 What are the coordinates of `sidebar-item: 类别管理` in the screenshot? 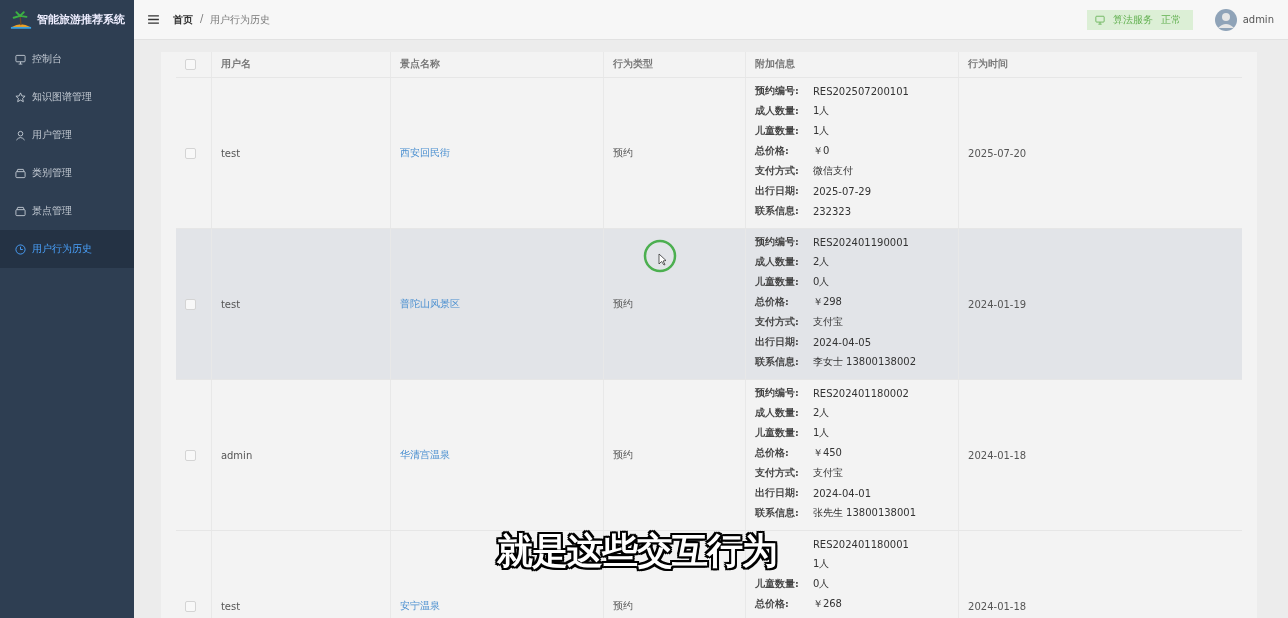 It's located at (67, 173).